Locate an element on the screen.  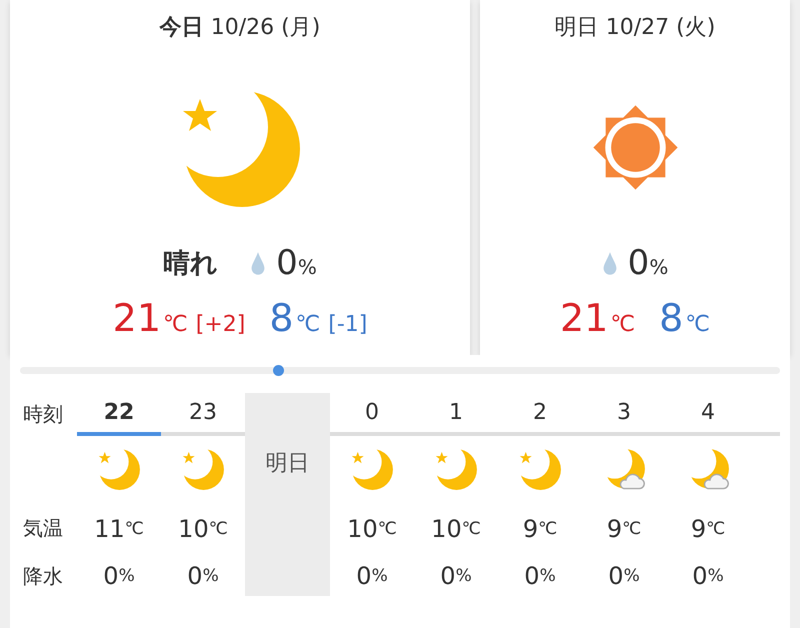
hour-tab: 22 is located at coordinates (119, 414).